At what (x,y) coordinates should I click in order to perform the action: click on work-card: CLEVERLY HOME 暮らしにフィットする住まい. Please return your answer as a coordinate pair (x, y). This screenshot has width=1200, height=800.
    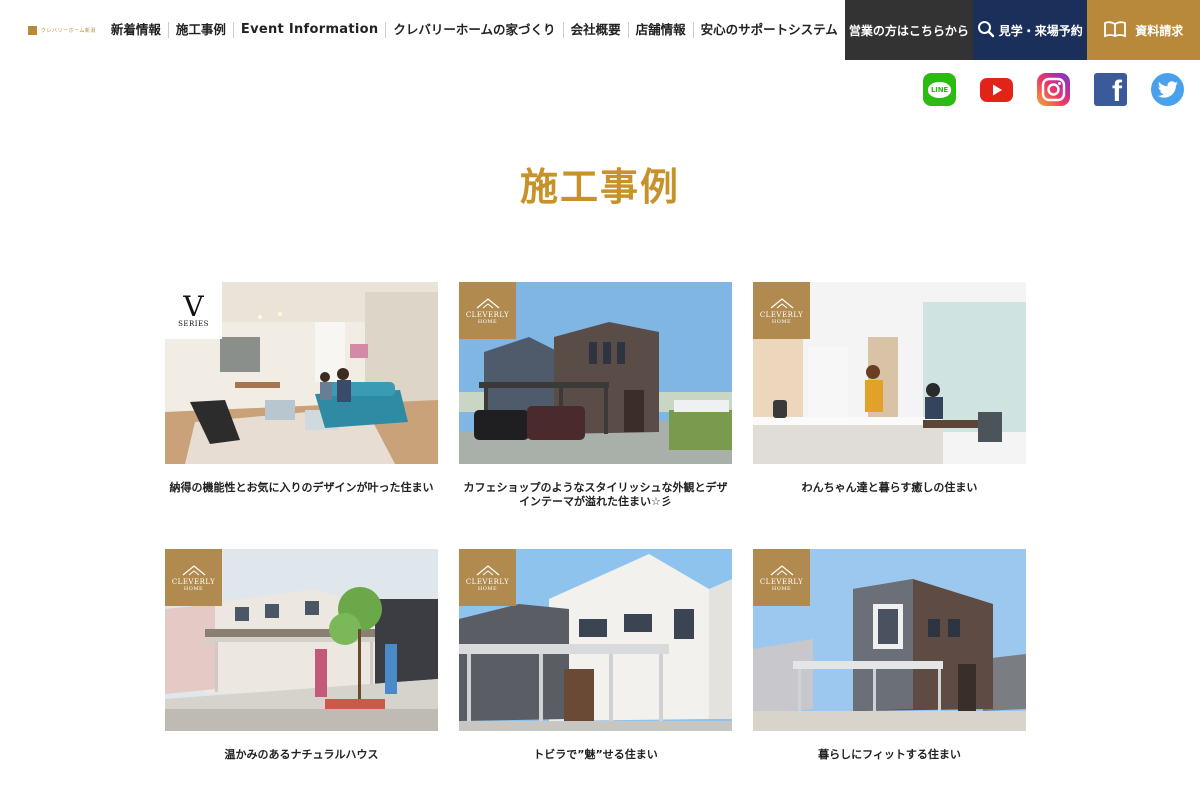
    Looking at the image, I should click on (889, 674).